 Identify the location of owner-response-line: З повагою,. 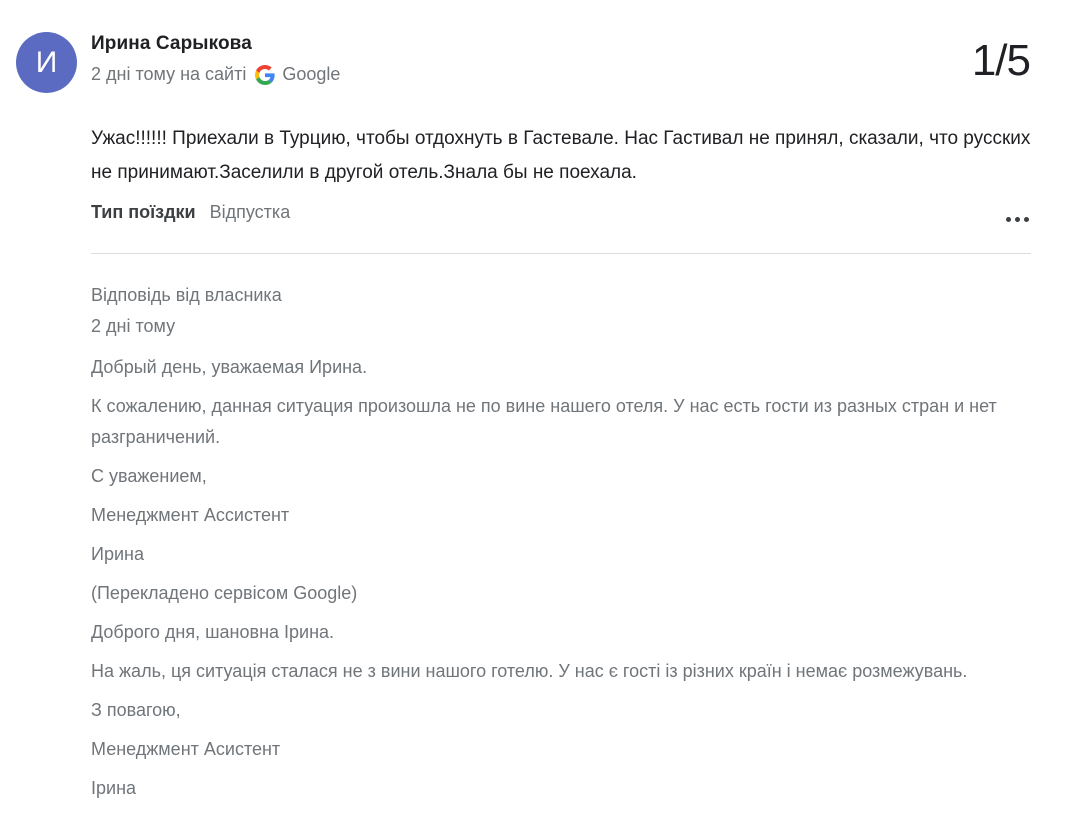
(136, 710).